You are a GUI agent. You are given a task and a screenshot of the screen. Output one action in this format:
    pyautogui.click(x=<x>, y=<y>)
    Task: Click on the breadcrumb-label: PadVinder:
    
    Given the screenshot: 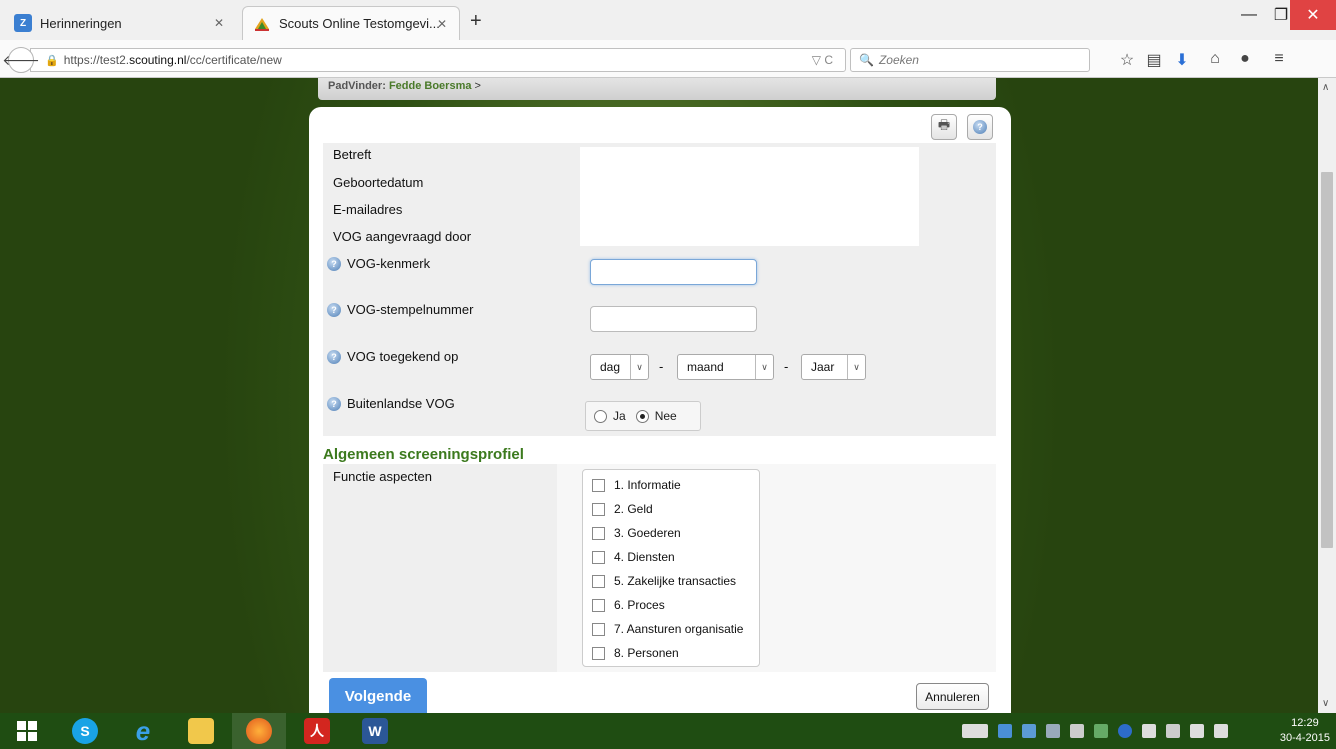 What is the action you would take?
    pyautogui.click(x=357, y=86)
    